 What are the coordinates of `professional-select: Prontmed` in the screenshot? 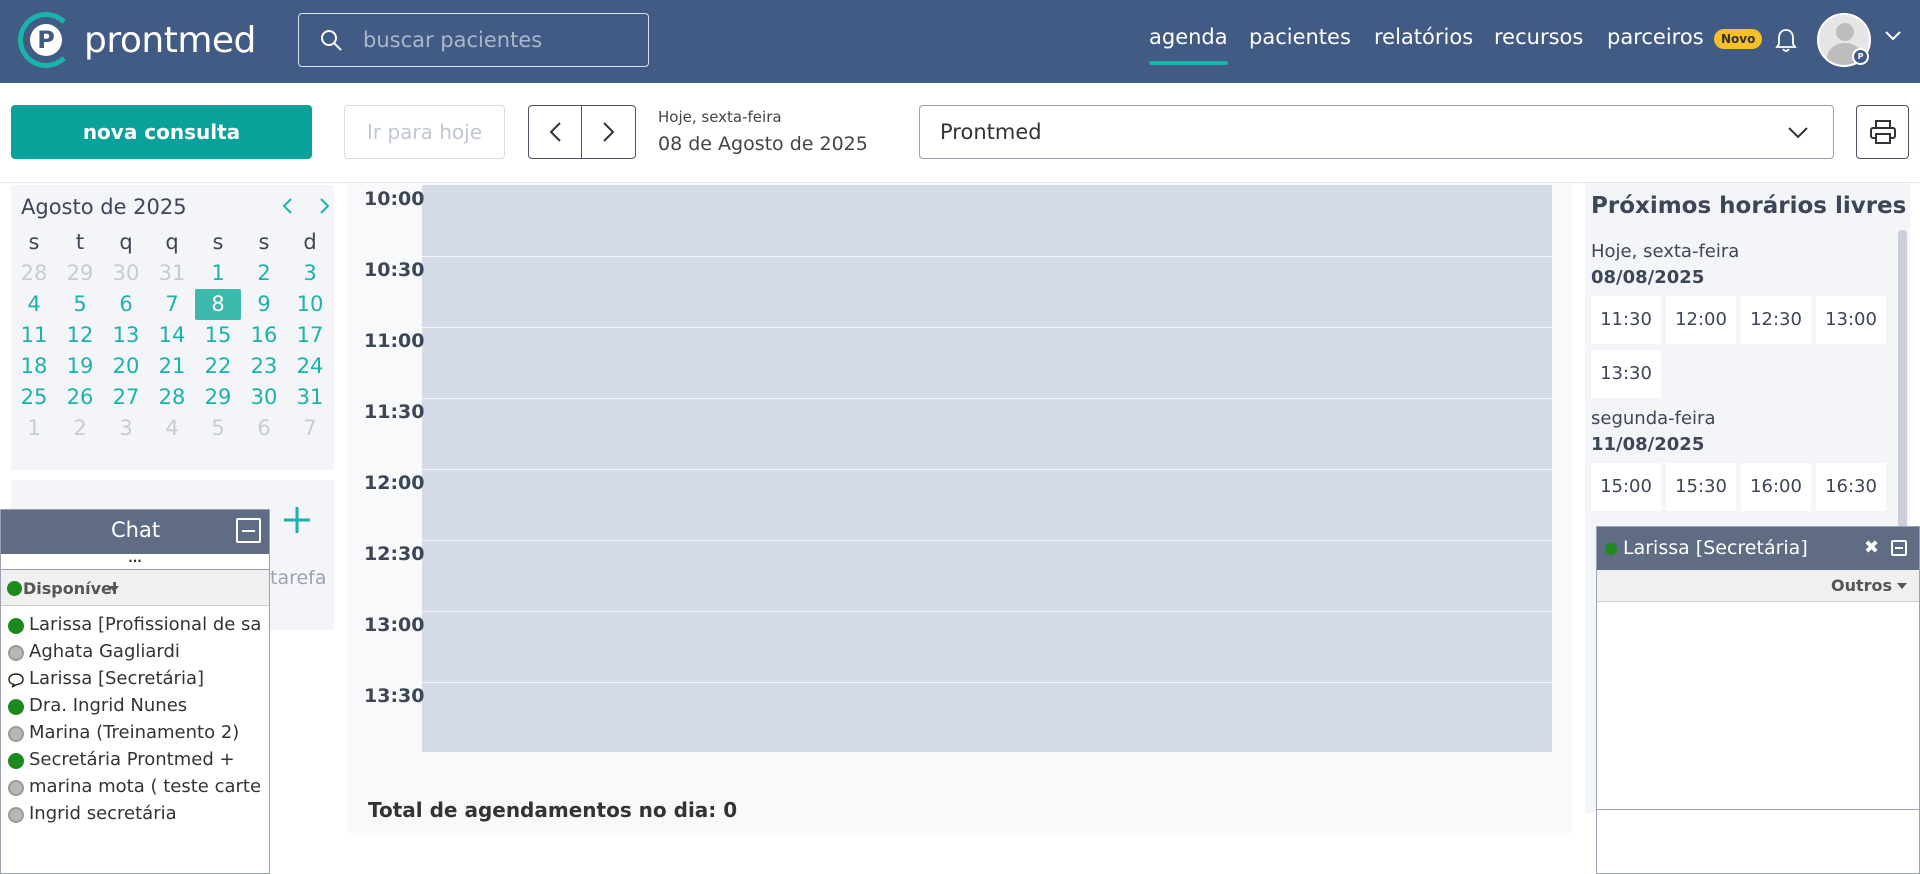 It's located at (1376, 132).